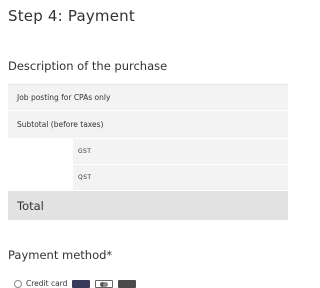 Image resolution: width=320 pixels, height=288 pixels. I want to click on credit-card-option: Credit card, so click(75, 283).